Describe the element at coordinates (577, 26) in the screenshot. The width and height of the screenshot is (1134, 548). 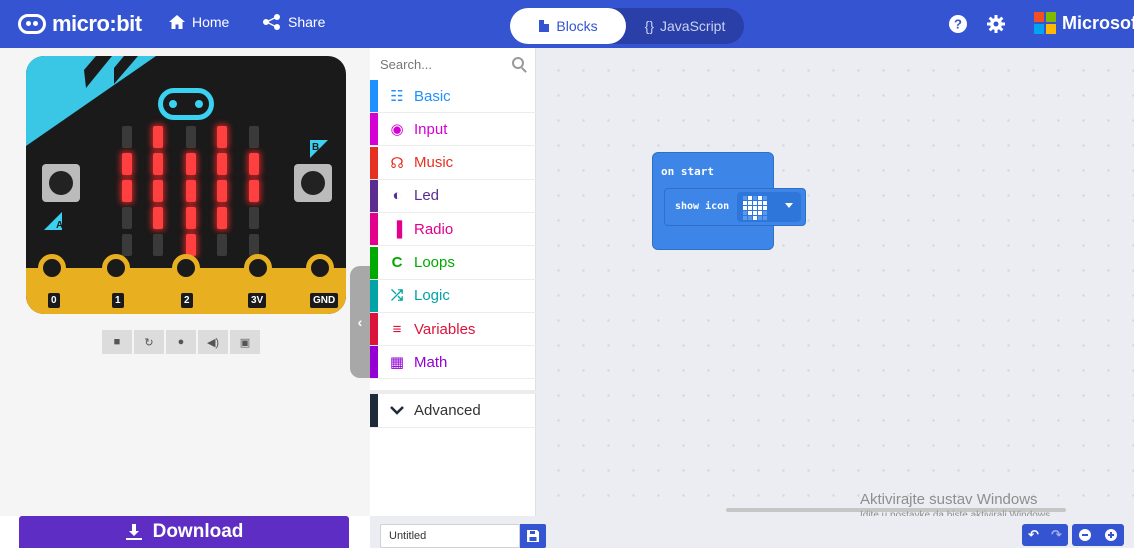
I see `tab-blocks-label: Blocks` at that location.